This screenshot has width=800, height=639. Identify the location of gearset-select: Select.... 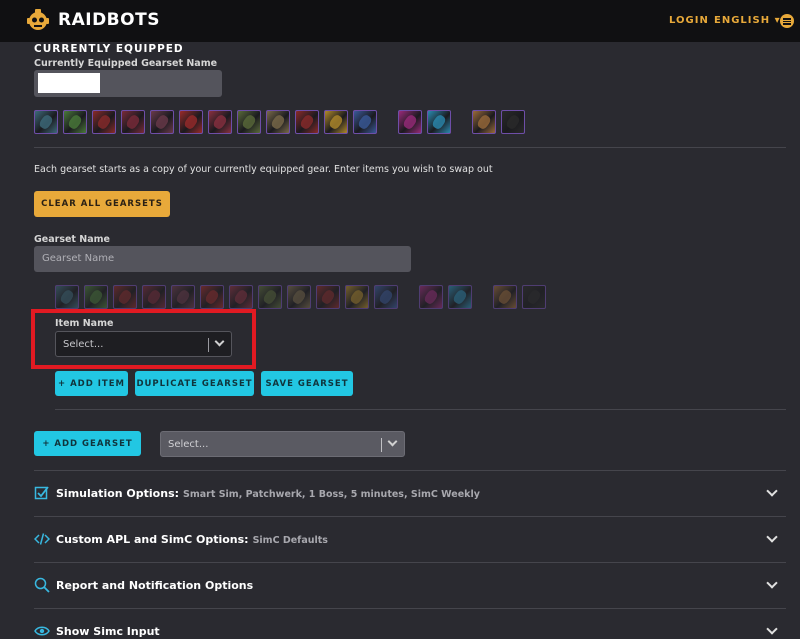
(282, 444).